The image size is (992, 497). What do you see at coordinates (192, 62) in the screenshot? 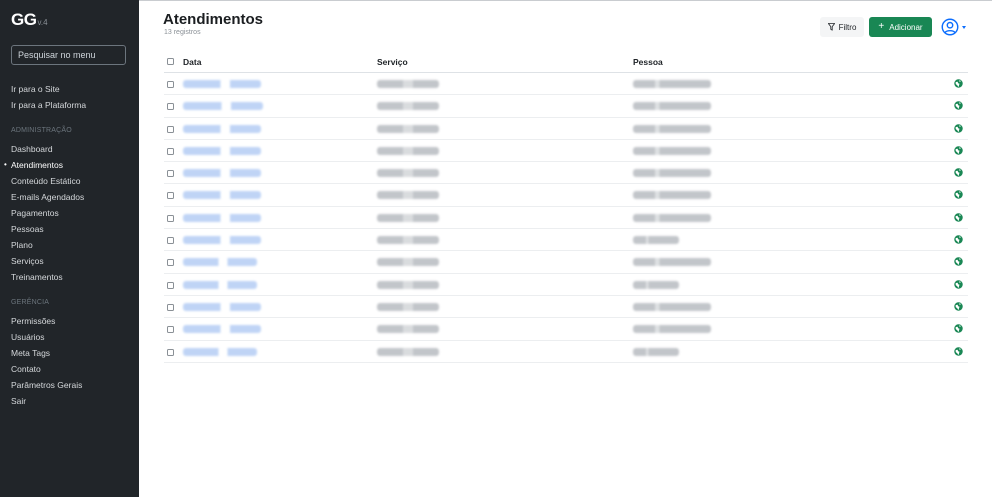
I see `column-header-data: Data` at bounding box center [192, 62].